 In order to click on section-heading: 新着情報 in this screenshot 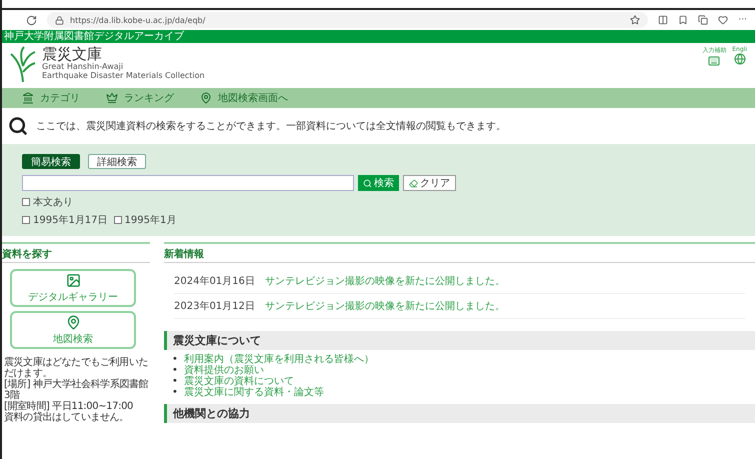, I will do `click(459, 253)`.